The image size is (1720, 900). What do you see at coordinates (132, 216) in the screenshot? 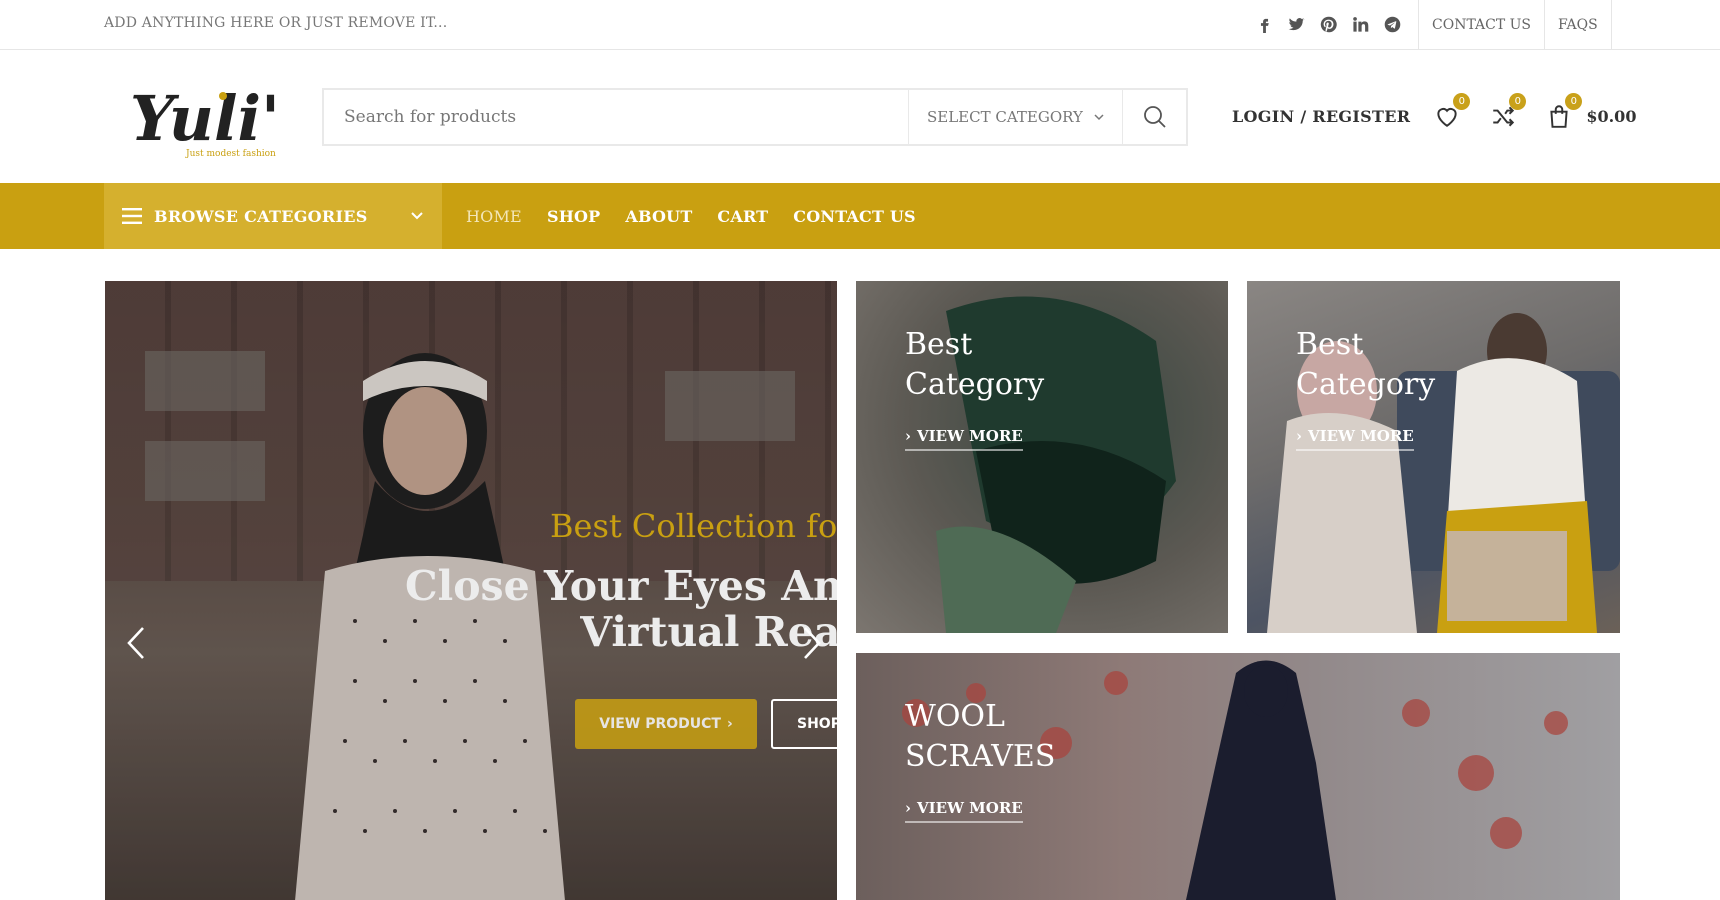
I see `hamburger-icon` at bounding box center [132, 216].